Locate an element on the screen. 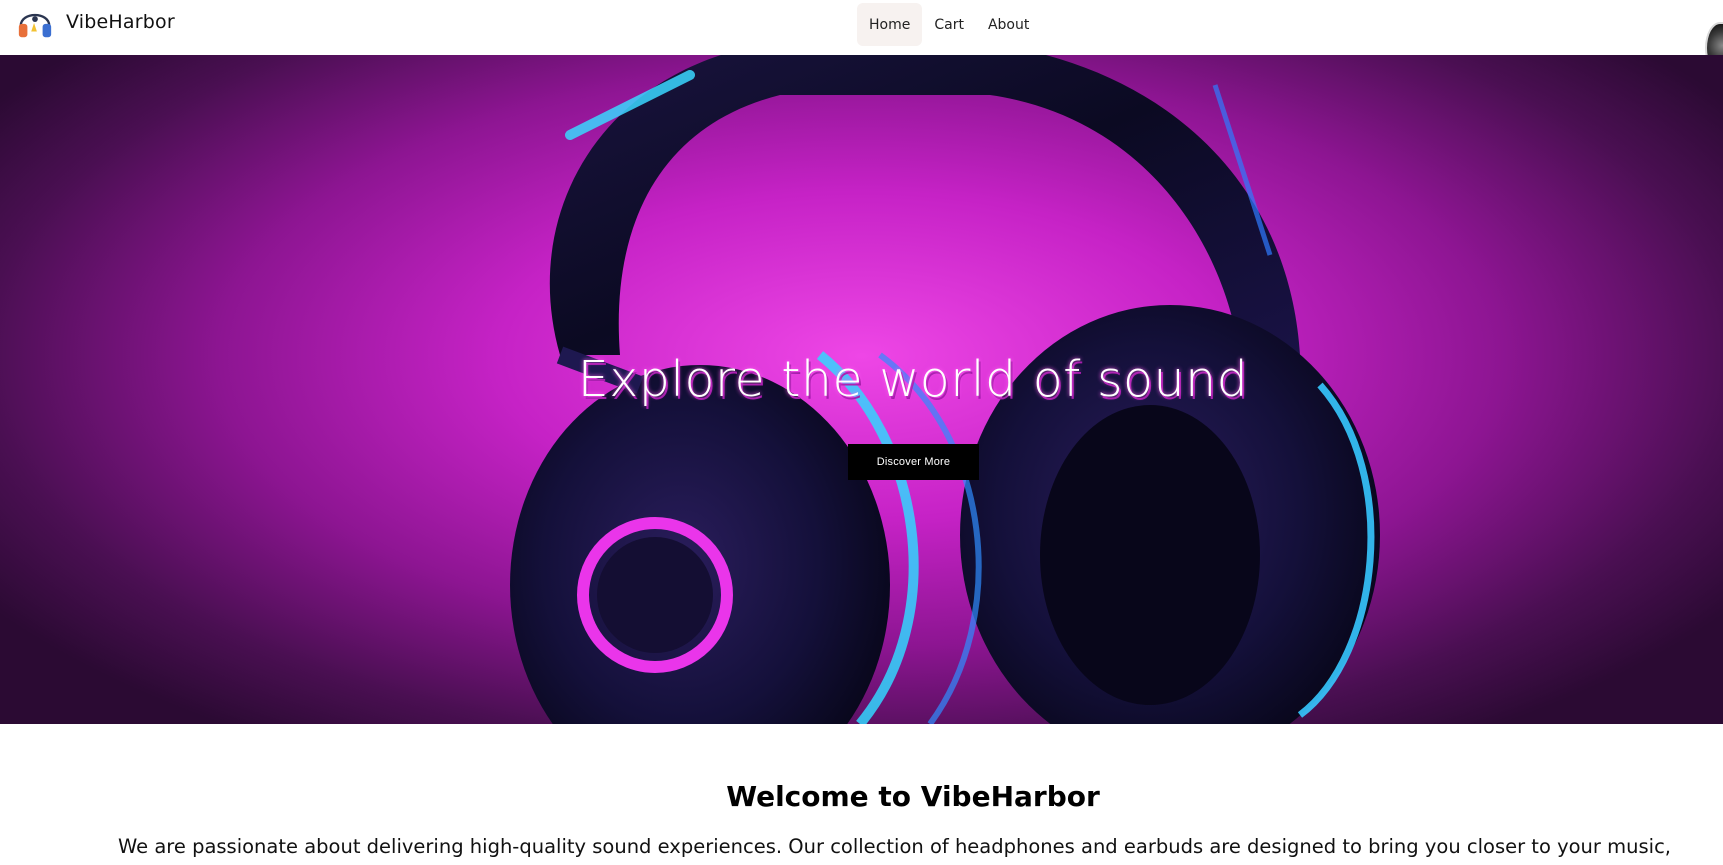 Image resolution: width=1723 pixels, height=865 pixels. nav-item-about: About is located at coordinates (1008, 24).